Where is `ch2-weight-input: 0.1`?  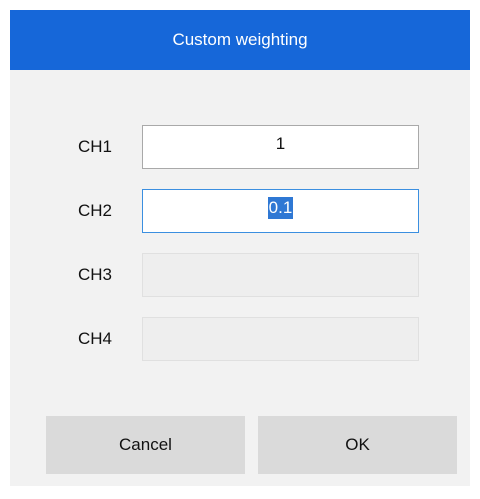
ch2-weight-input: 0.1 is located at coordinates (280, 211).